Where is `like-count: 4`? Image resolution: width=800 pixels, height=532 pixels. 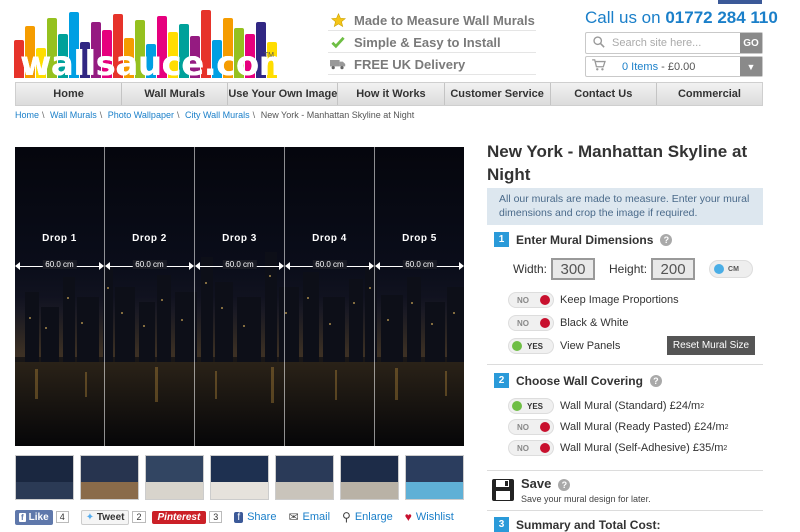
like-count: 4 is located at coordinates (62, 517).